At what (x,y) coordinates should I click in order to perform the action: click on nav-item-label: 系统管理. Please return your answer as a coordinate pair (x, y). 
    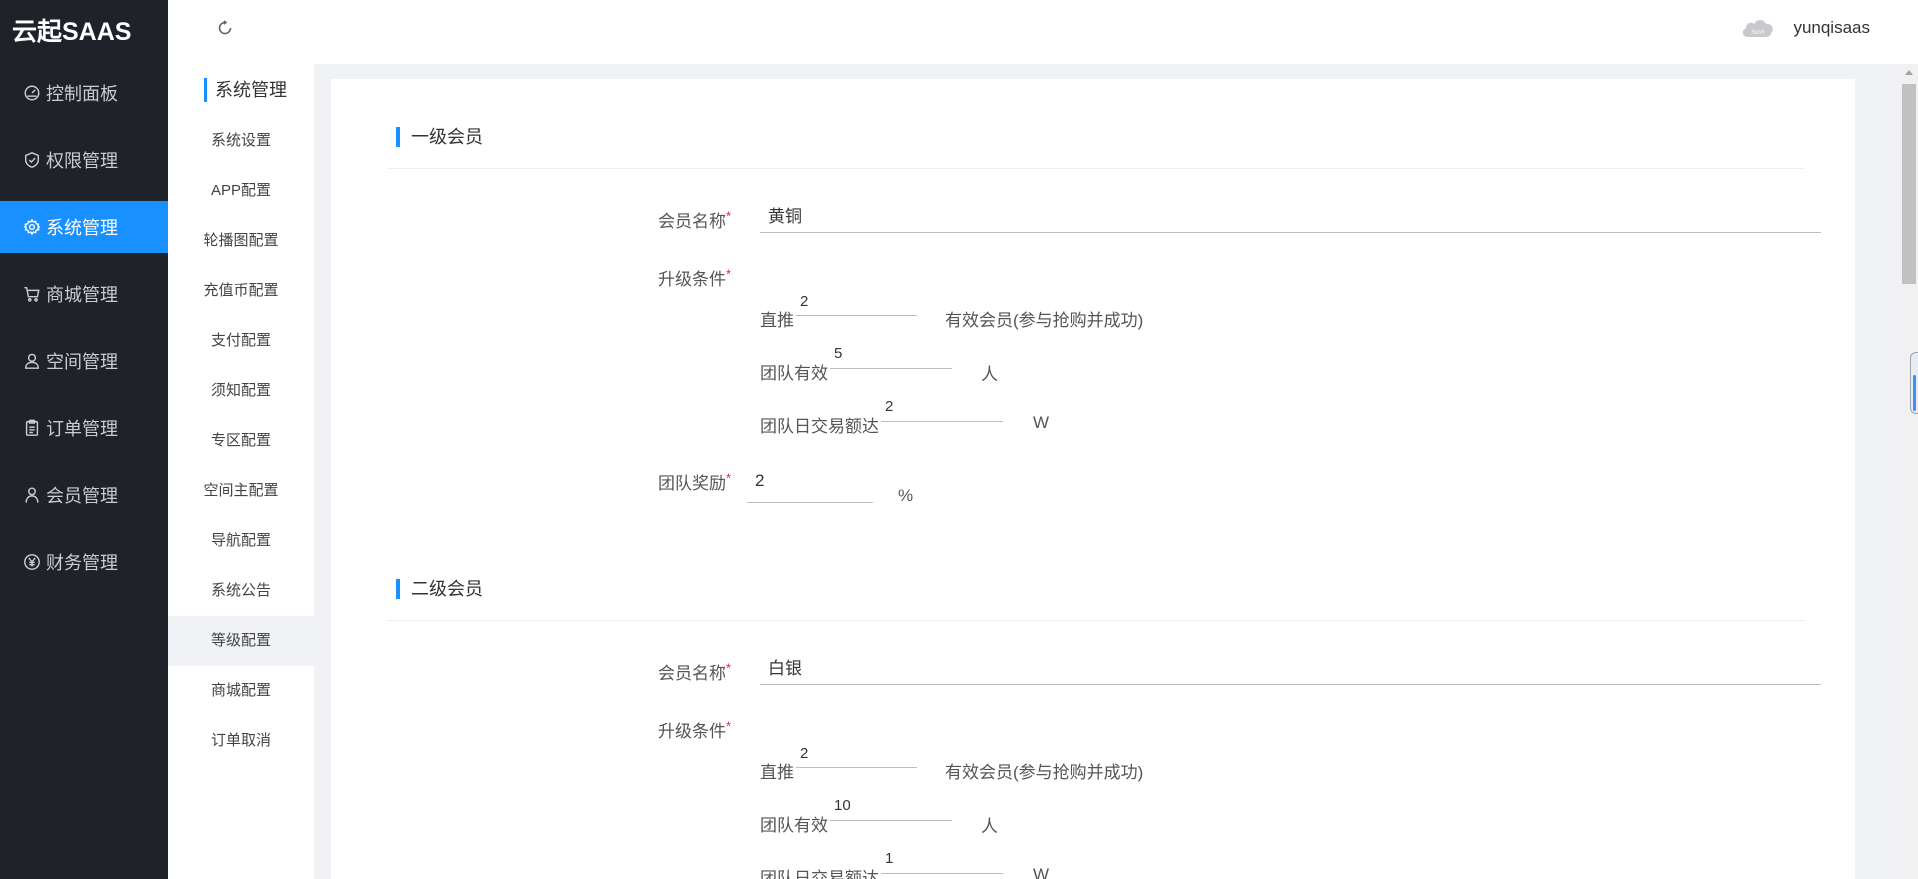
    Looking at the image, I should click on (82, 228).